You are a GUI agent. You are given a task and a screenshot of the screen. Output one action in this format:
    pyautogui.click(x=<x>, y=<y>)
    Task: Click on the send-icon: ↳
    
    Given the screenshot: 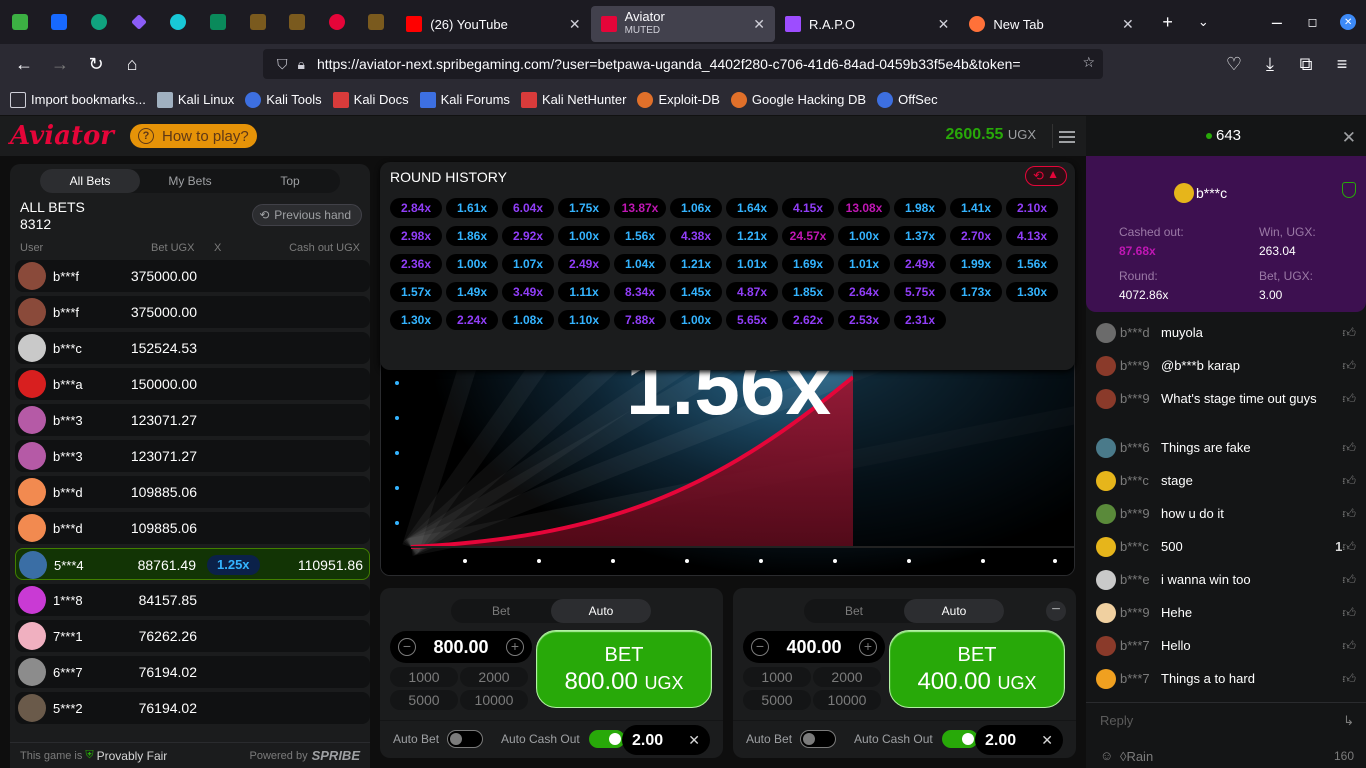 What is the action you would take?
    pyautogui.click(x=1348, y=721)
    